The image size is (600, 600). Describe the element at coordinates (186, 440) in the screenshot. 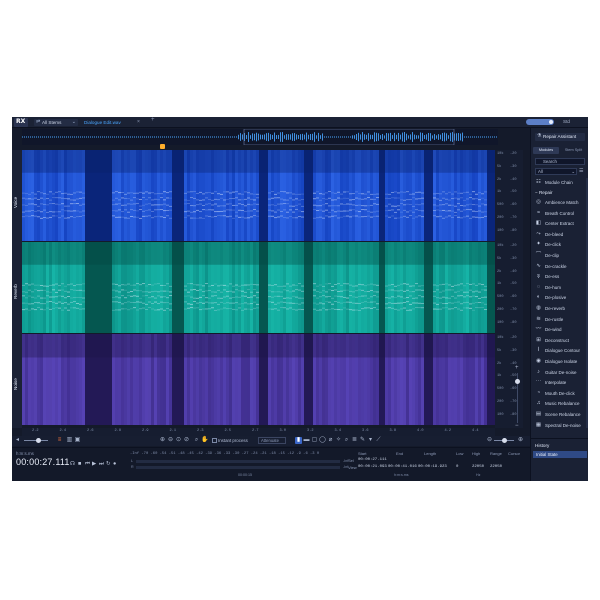

I see `zoom-fit-icon: ⊘` at that location.